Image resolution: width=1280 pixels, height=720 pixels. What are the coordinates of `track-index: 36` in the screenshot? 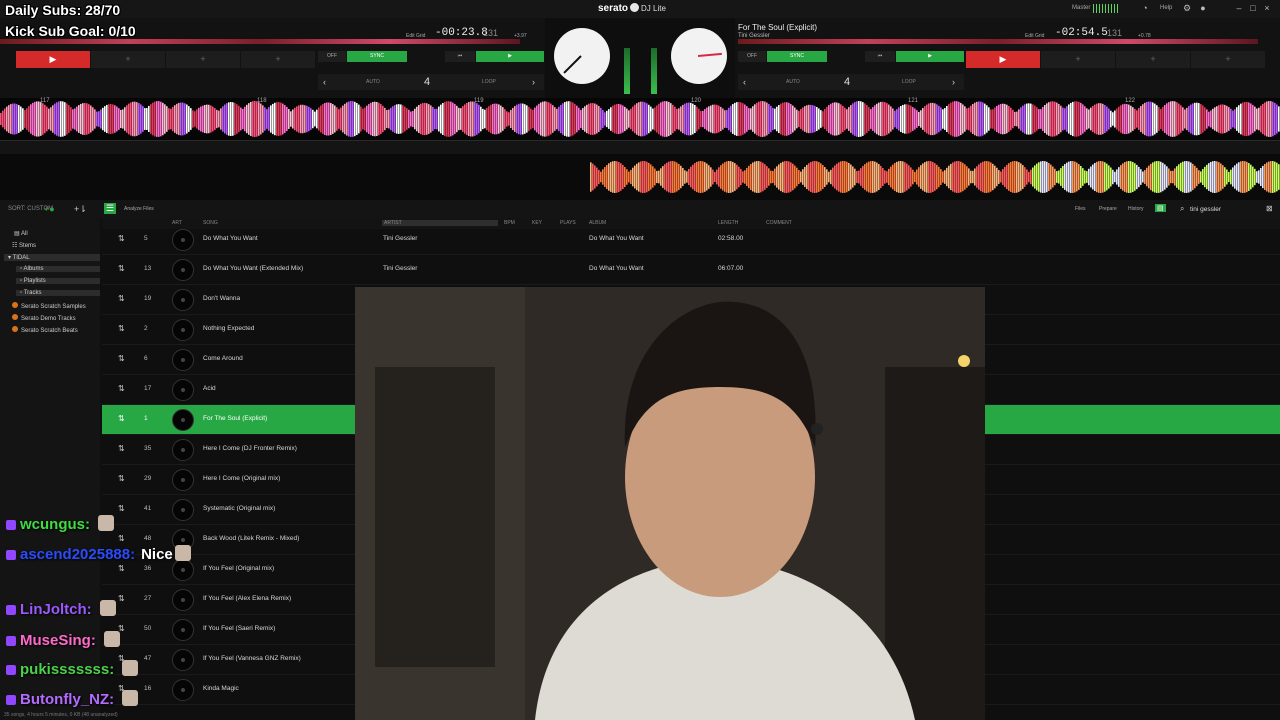 It's located at (148, 568).